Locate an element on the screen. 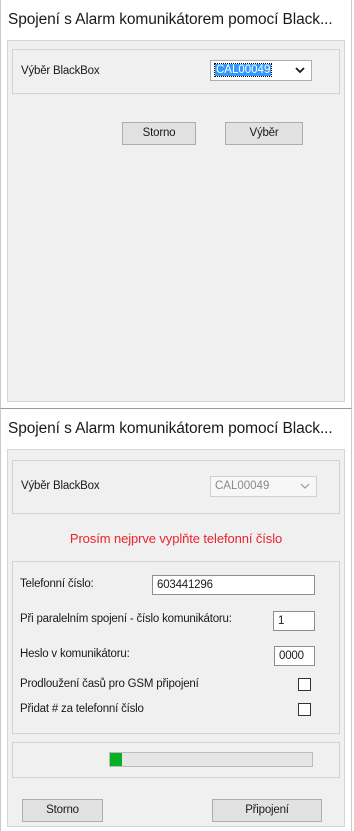 This screenshot has width=354, height=831. phone-input: 603441296 is located at coordinates (233, 585).